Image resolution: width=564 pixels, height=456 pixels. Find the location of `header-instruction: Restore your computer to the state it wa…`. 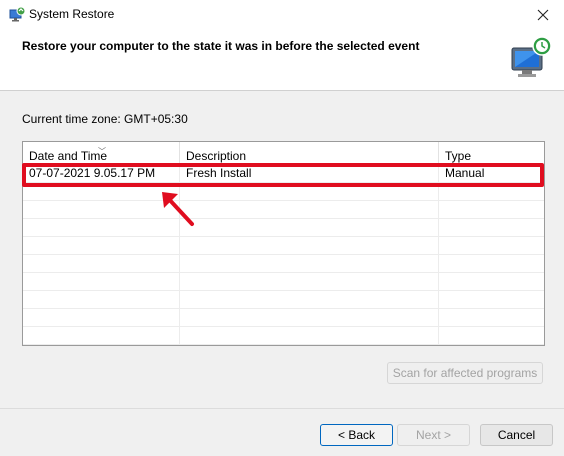

header-instruction: Restore your computer to the state it wa… is located at coordinates (221, 46).